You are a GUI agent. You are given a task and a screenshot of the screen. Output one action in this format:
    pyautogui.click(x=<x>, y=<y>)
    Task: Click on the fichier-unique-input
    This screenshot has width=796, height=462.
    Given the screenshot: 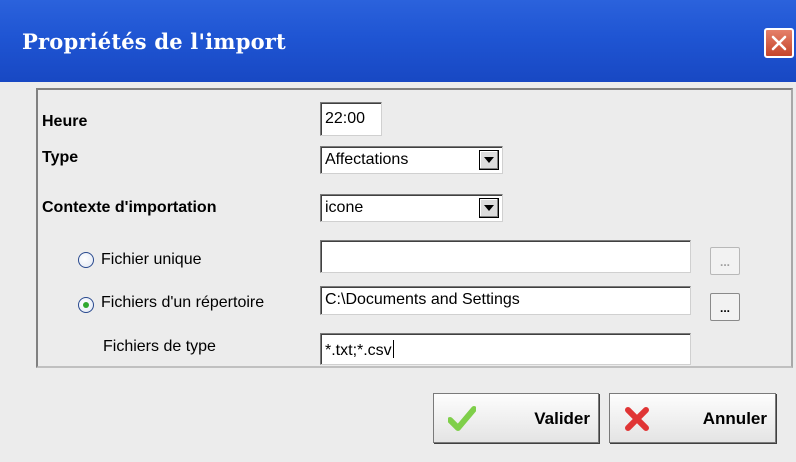 What is the action you would take?
    pyautogui.click(x=505, y=256)
    